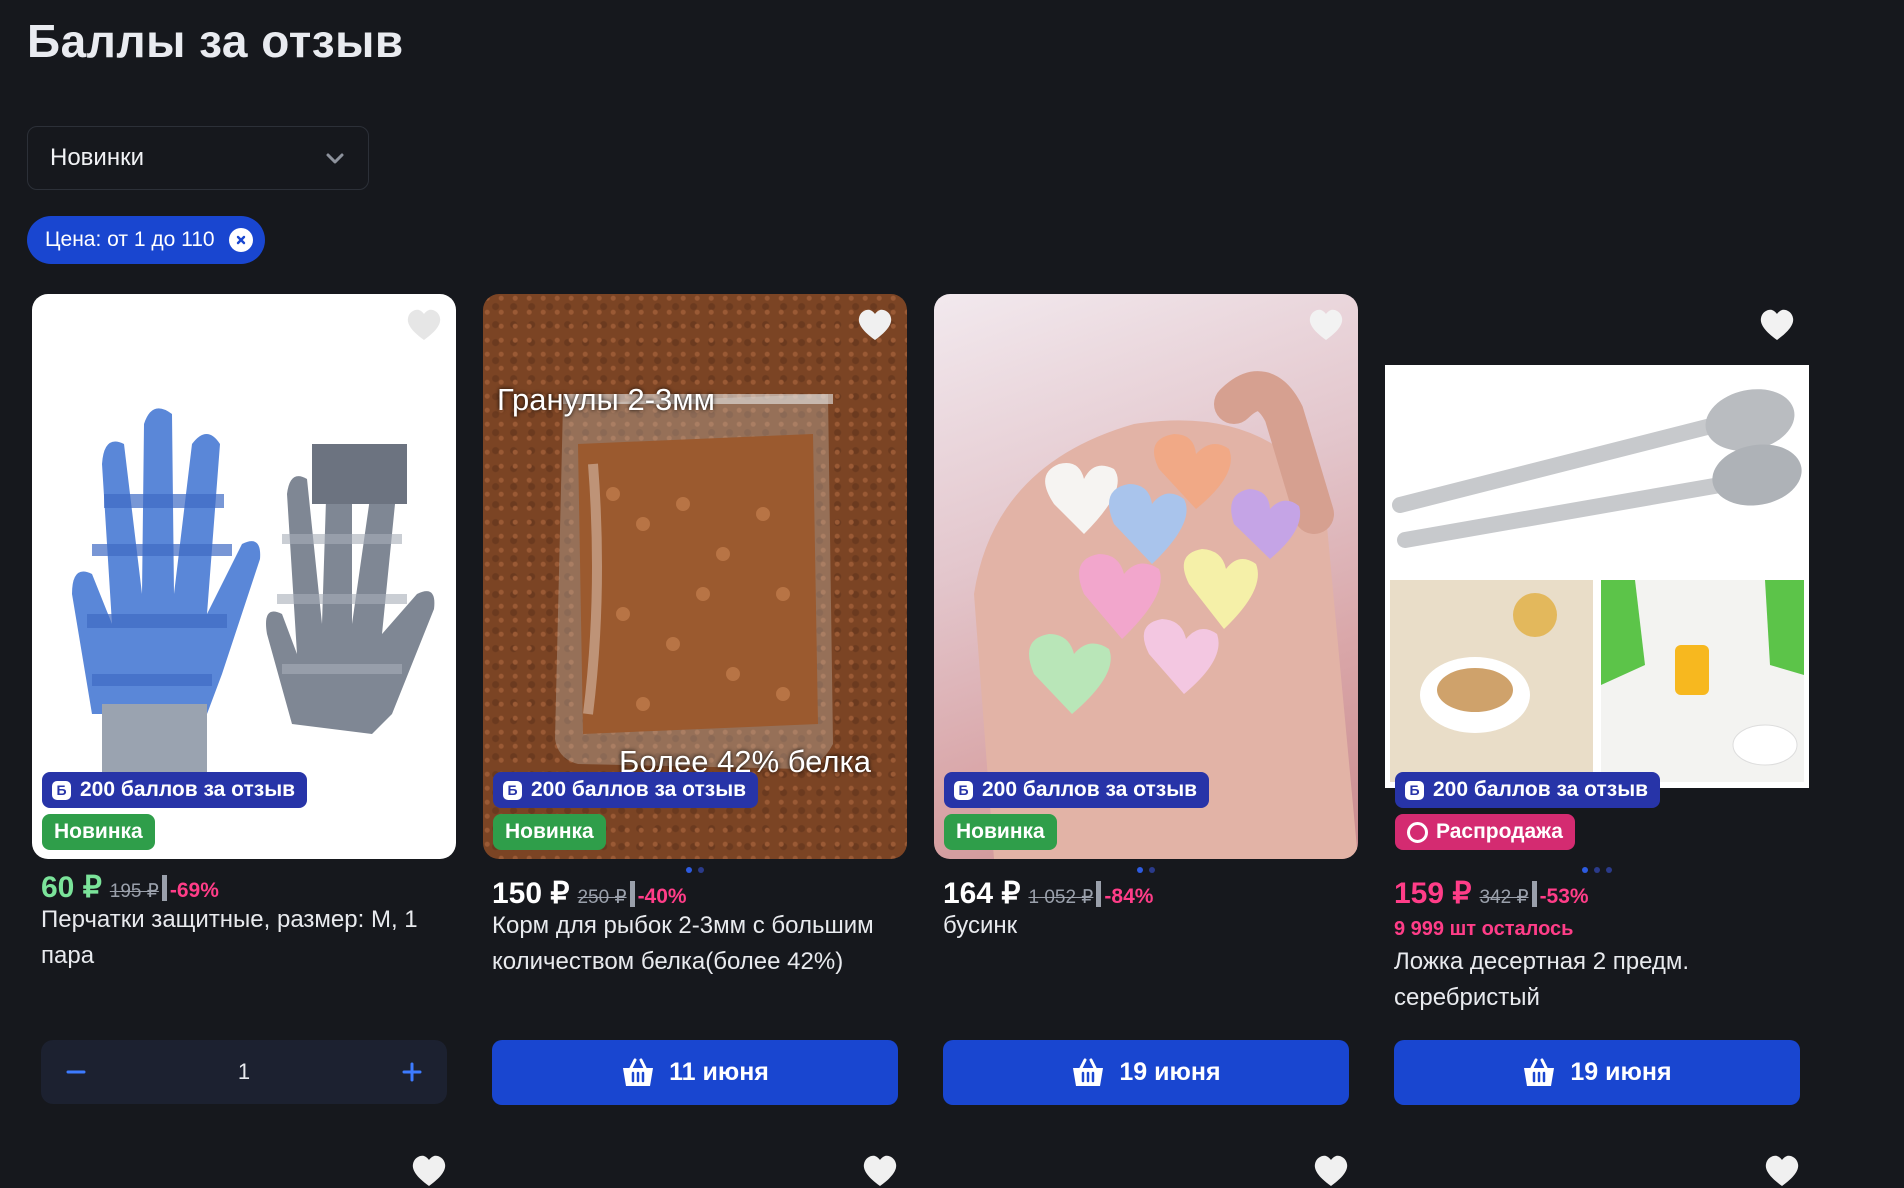 The width and height of the screenshot is (1904, 1188). Describe the element at coordinates (1484, 929) in the screenshot. I see `stock-remaining: 9 999 шт осталось` at that location.